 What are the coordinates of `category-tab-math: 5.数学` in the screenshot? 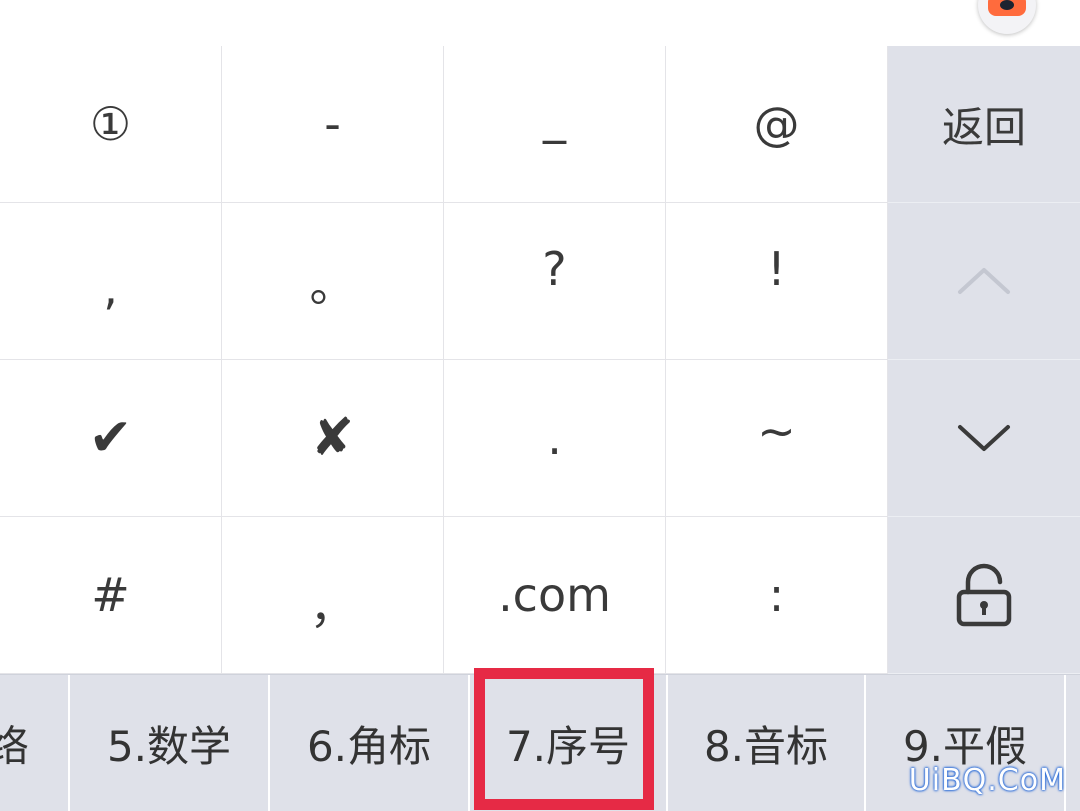 It's located at (170, 743).